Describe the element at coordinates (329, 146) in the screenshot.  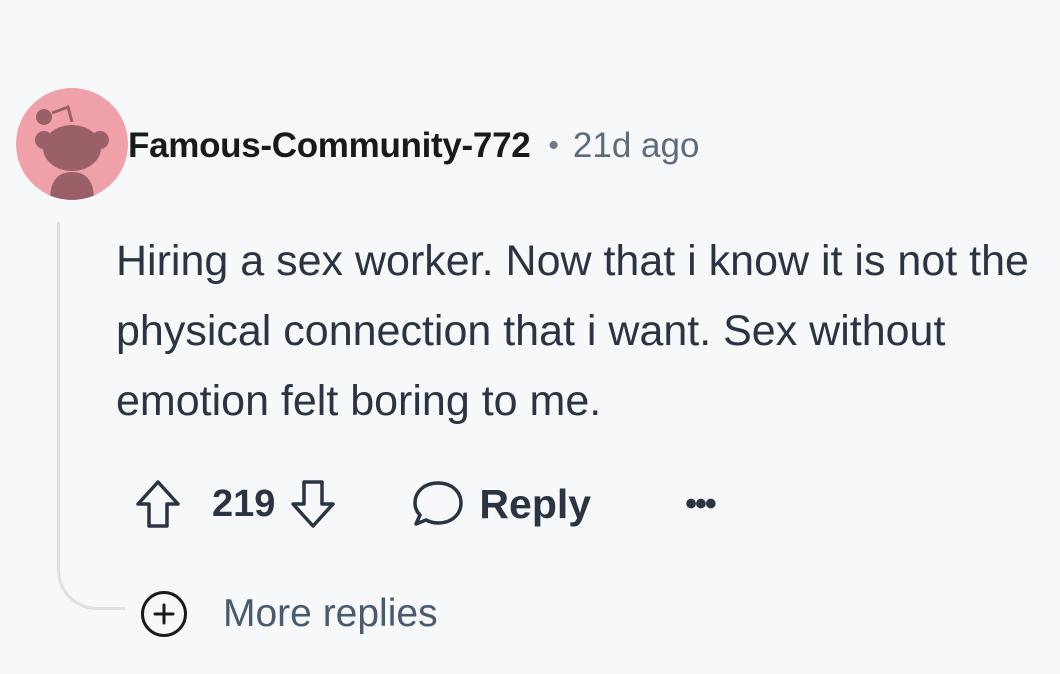
I see `username: Famous-Community-772` at that location.